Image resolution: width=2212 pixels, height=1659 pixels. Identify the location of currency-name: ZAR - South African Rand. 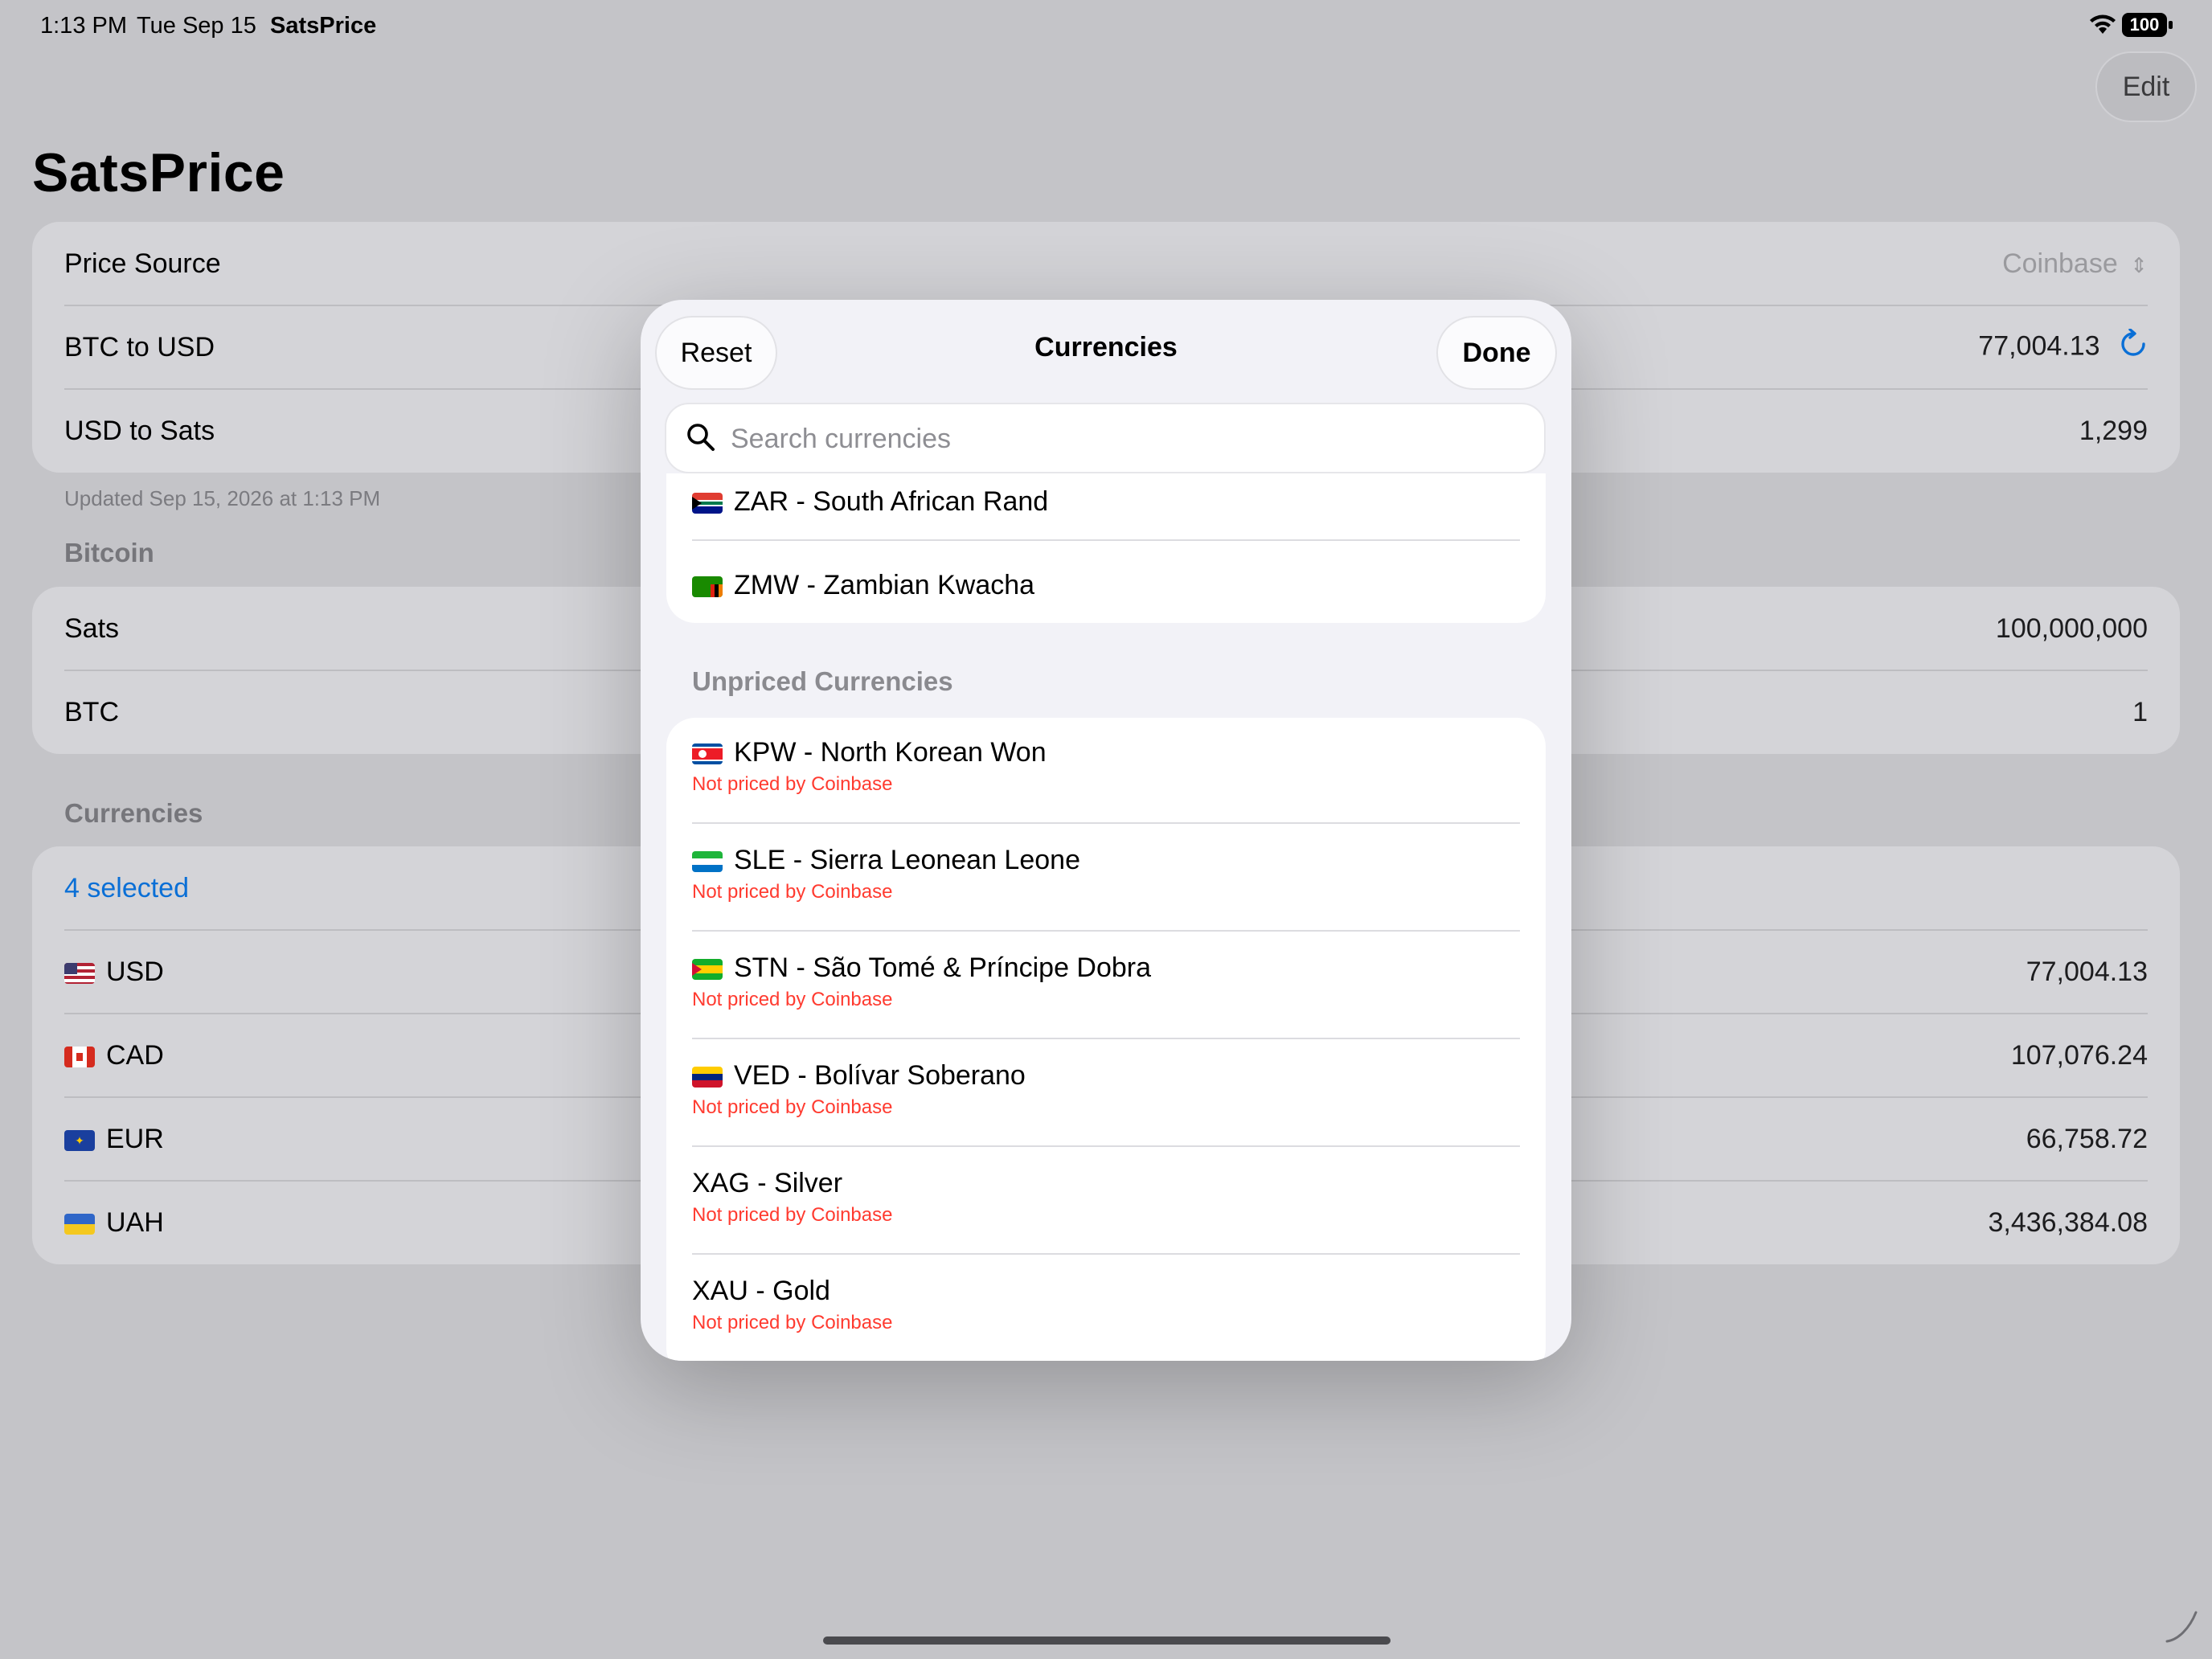
(891, 501).